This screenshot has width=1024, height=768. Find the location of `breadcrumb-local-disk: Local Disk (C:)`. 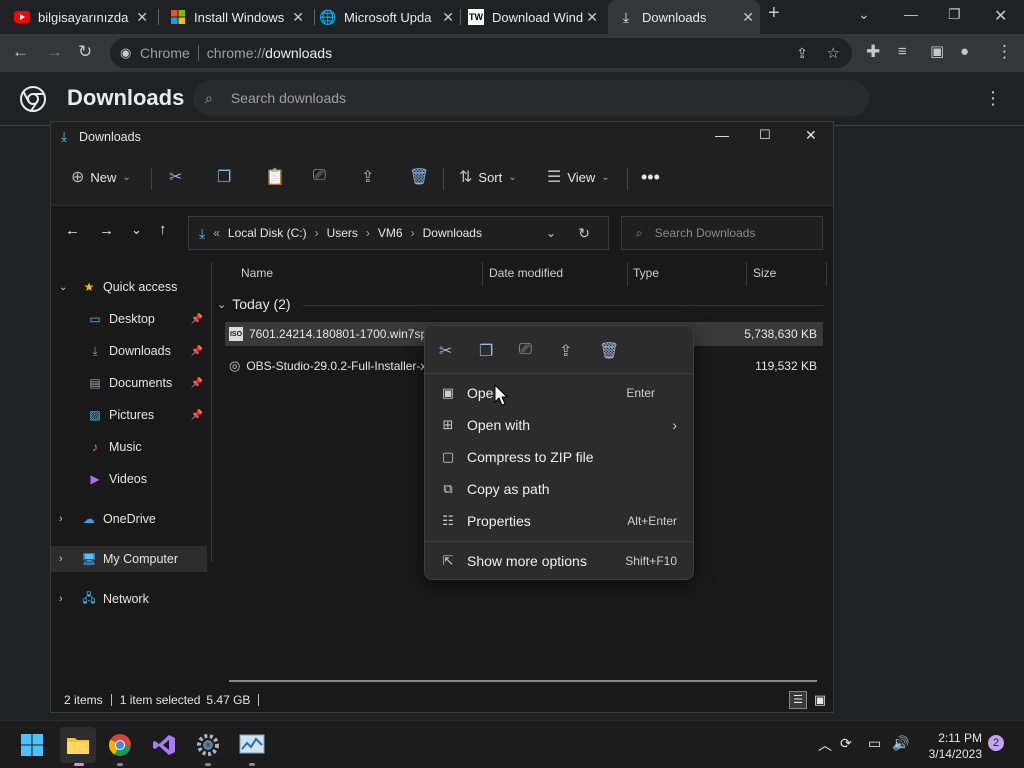

breadcrumb-local-disk: Local Disk (C:) is located at coordinates (267, 233).